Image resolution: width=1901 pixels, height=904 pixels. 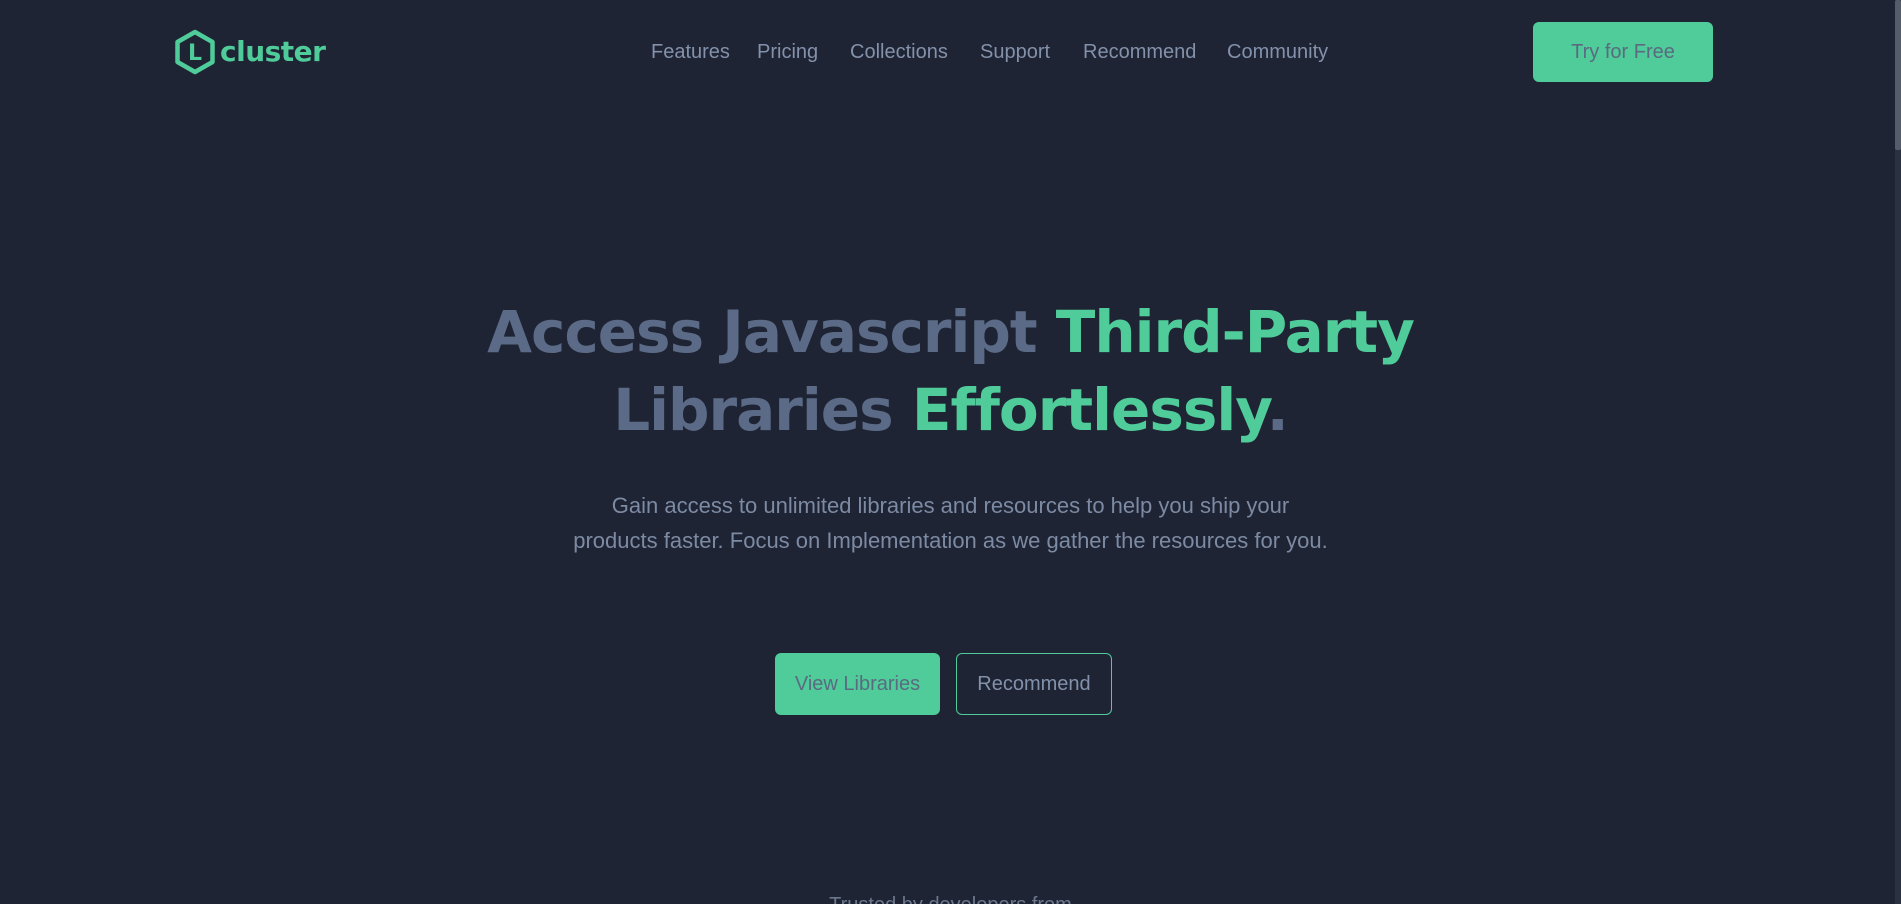 I want to click on nav-community: Community, so click(x=1277, y=52).